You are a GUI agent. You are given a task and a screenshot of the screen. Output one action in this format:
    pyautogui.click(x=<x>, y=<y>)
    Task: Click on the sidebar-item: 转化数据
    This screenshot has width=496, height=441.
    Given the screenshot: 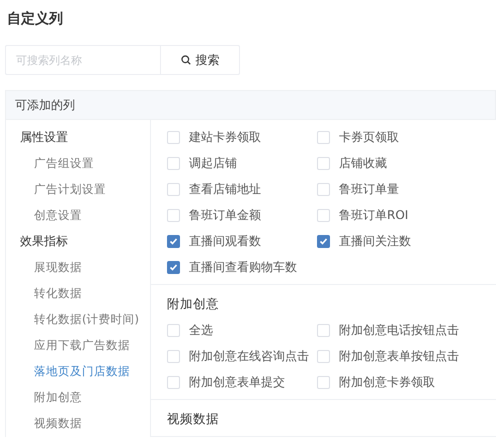 What is the action you would take?
    pyautogui.click(x=78, y=293)
    